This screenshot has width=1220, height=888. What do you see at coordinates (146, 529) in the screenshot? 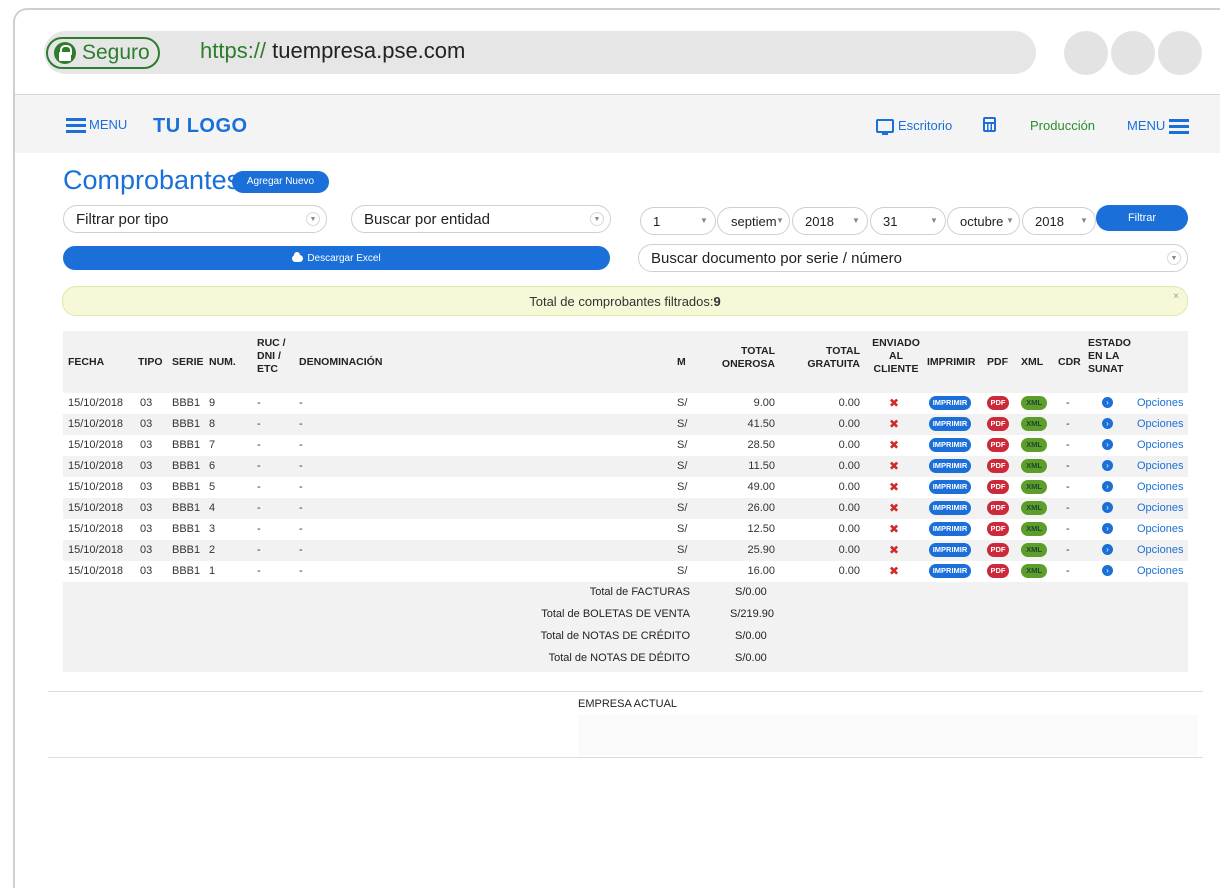
I see `cell-tipo: 03` at bounding box center [146, 529].